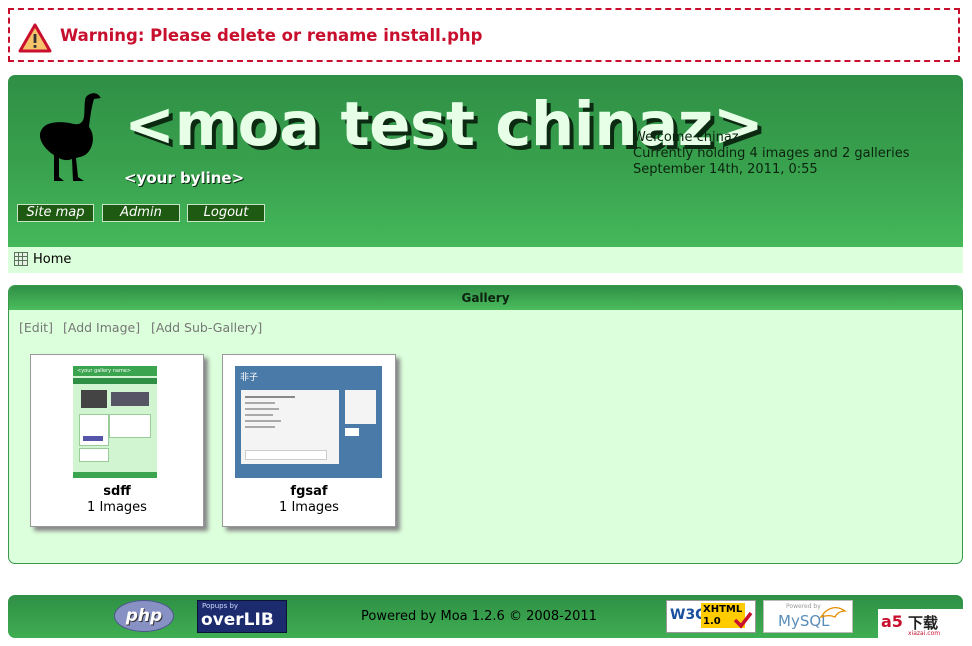 This screenshot has height=646, width=972. Describe the element at coordinates (308, 422) in the screenshot. I see `gallery-thumbnail: 非子` at that location.